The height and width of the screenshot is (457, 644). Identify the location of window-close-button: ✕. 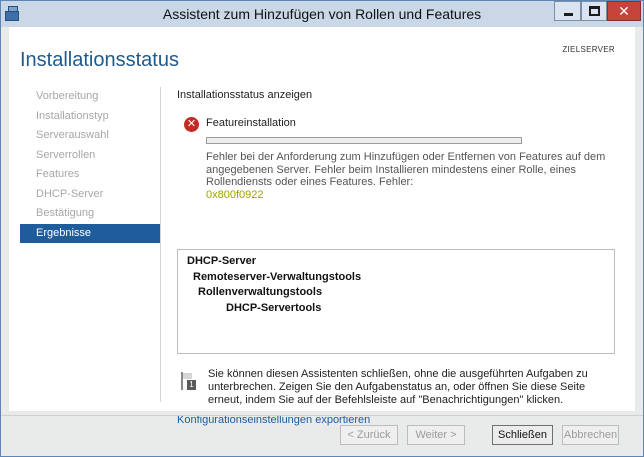
(624, 11).